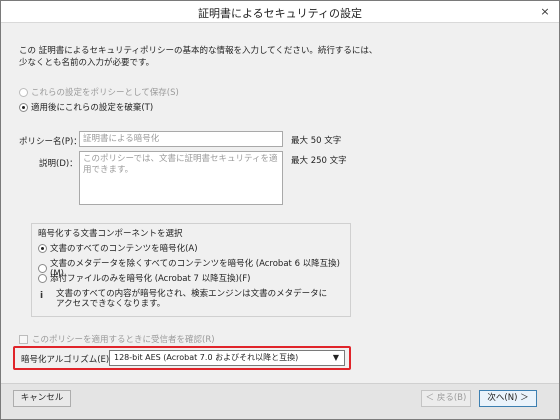 The width and height of the screenshot is (560, 420). Describe the element at coordinates (316, 141) in the screenshot. I see `policy-name-max-length: 最大 50 文字` at that location.